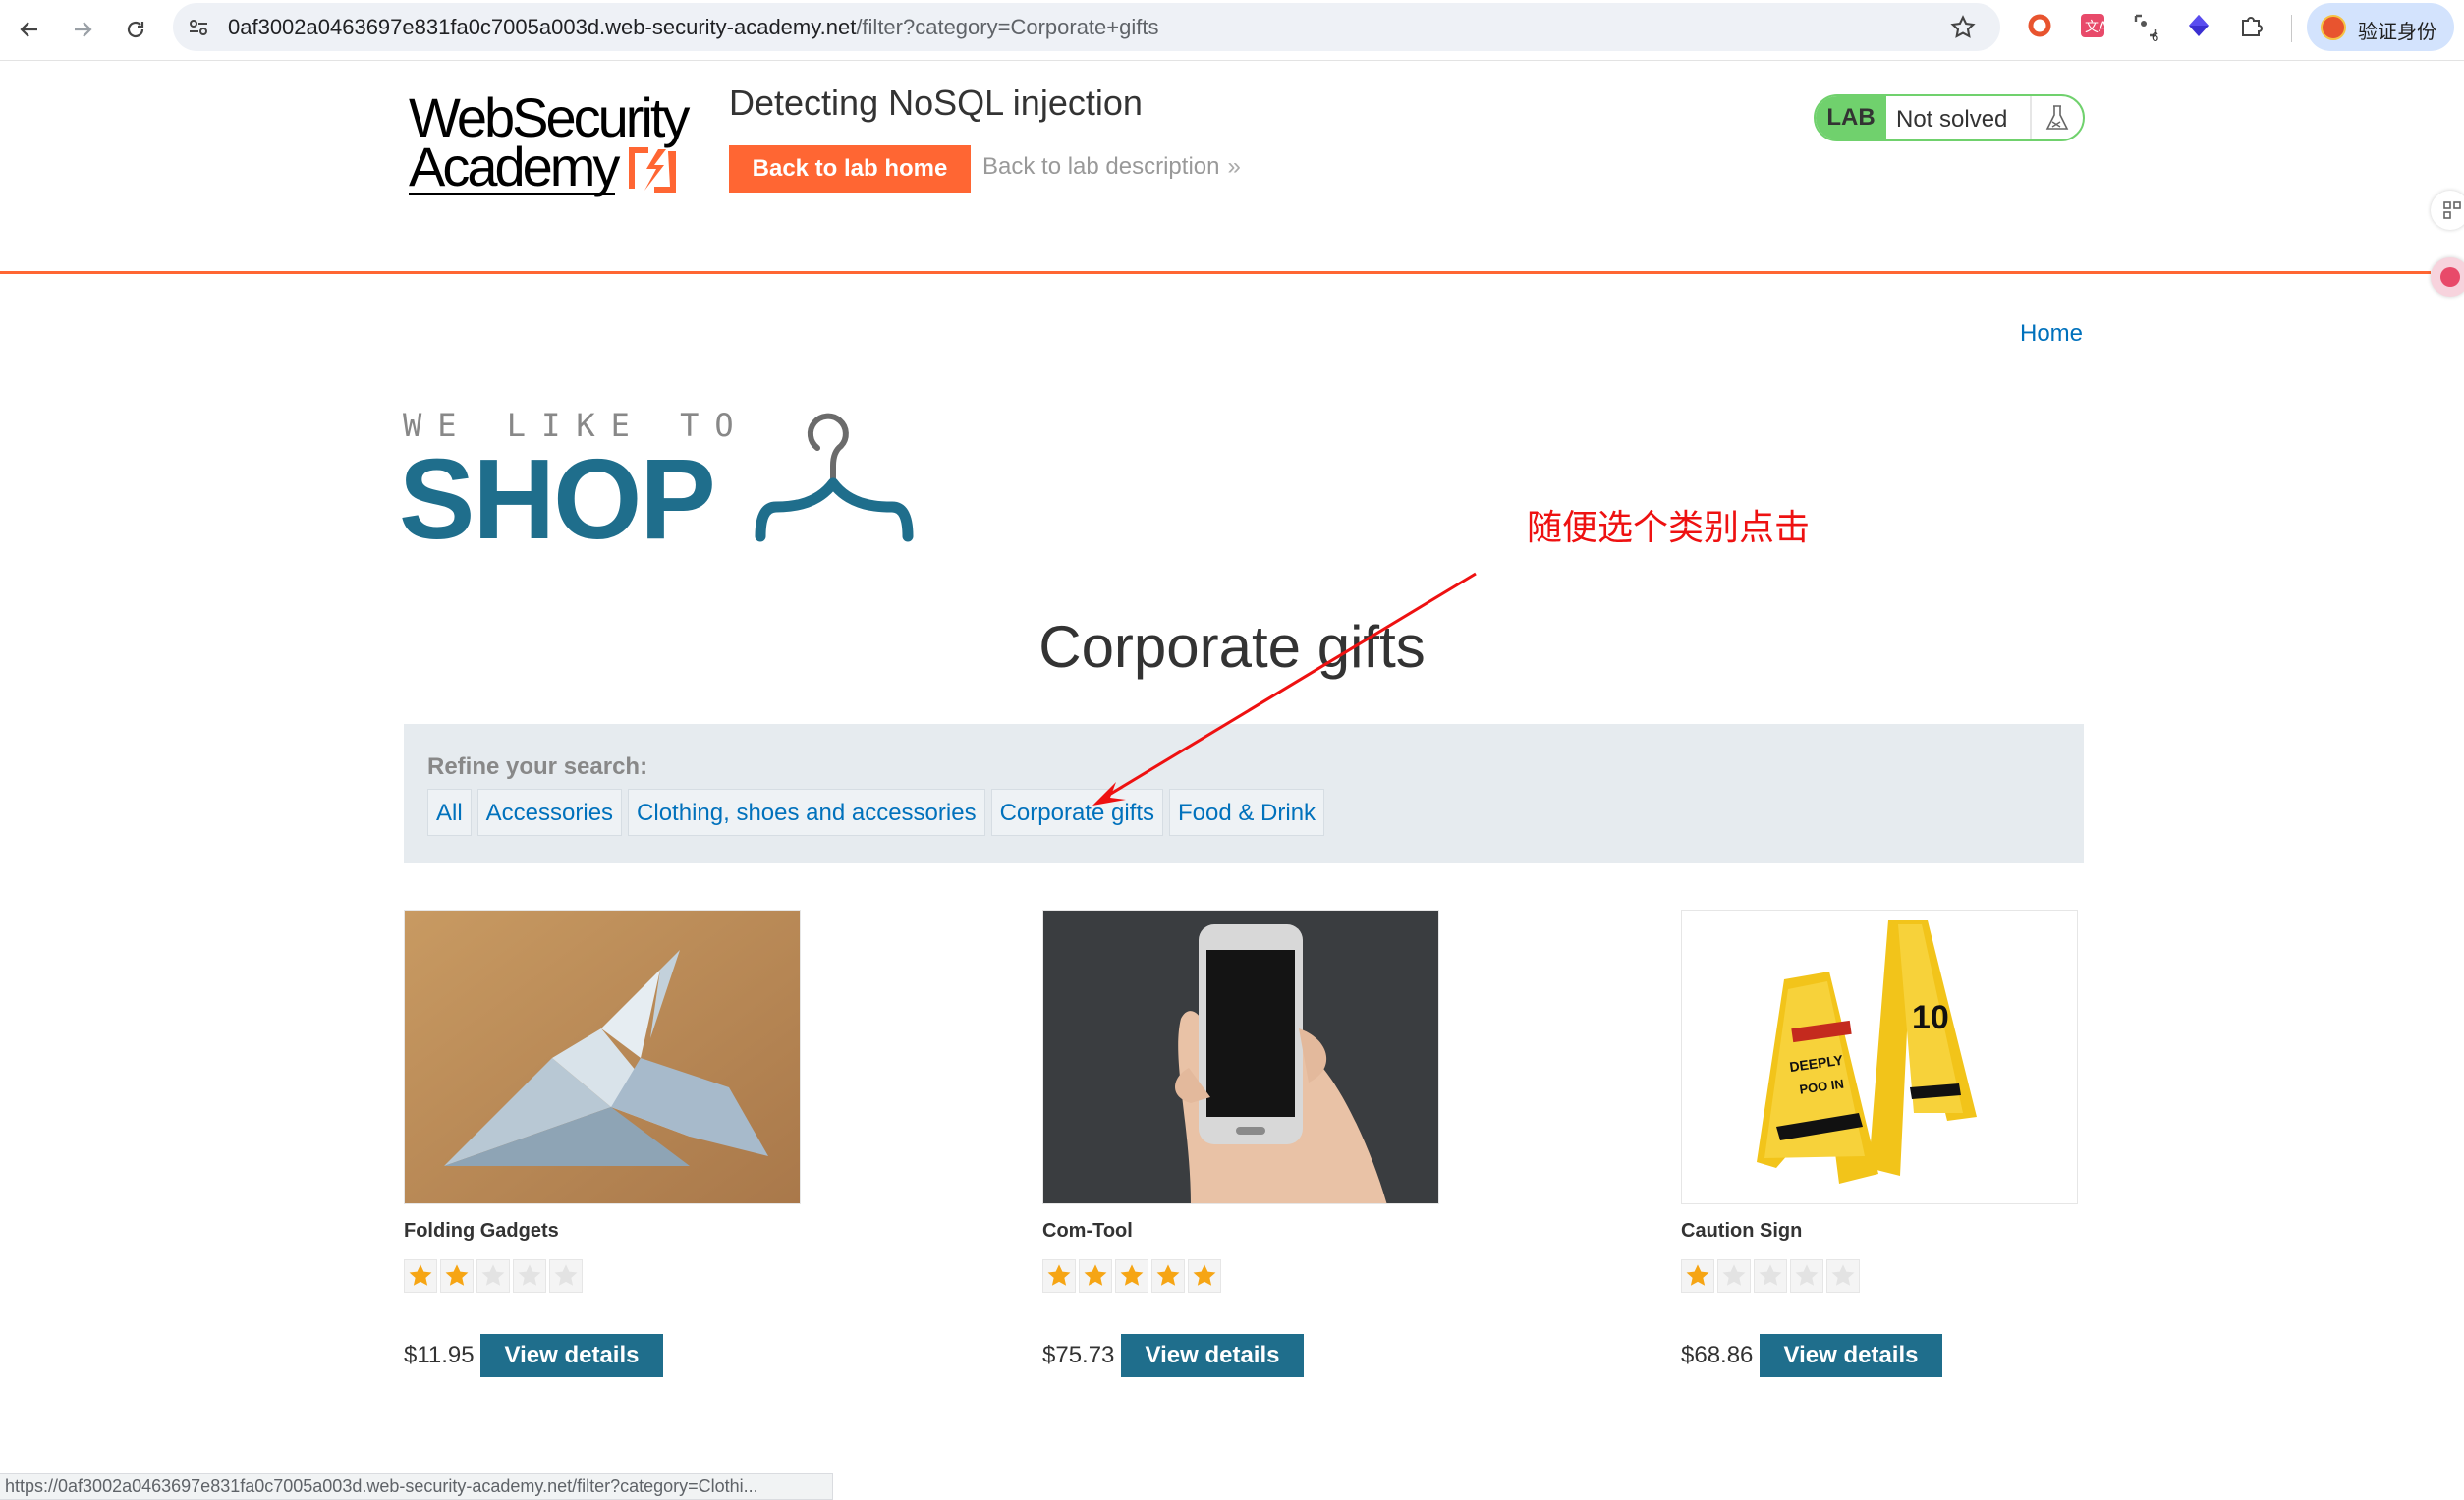 This screenshot has height=1500, width=2464. I want to click on annotation-text: 随便选个类别点击, so click(1669, 528).